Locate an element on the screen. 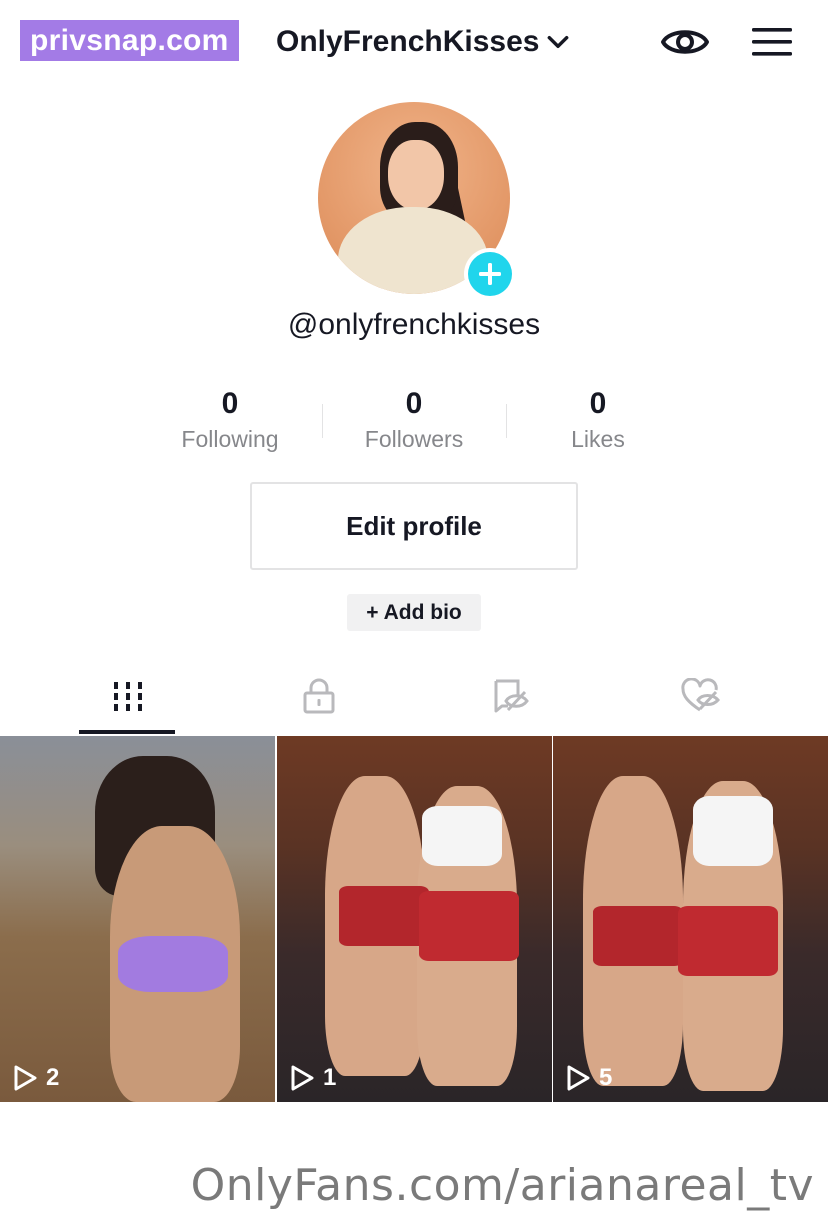  play-count: 2 is located at coordinates (35, 1078).